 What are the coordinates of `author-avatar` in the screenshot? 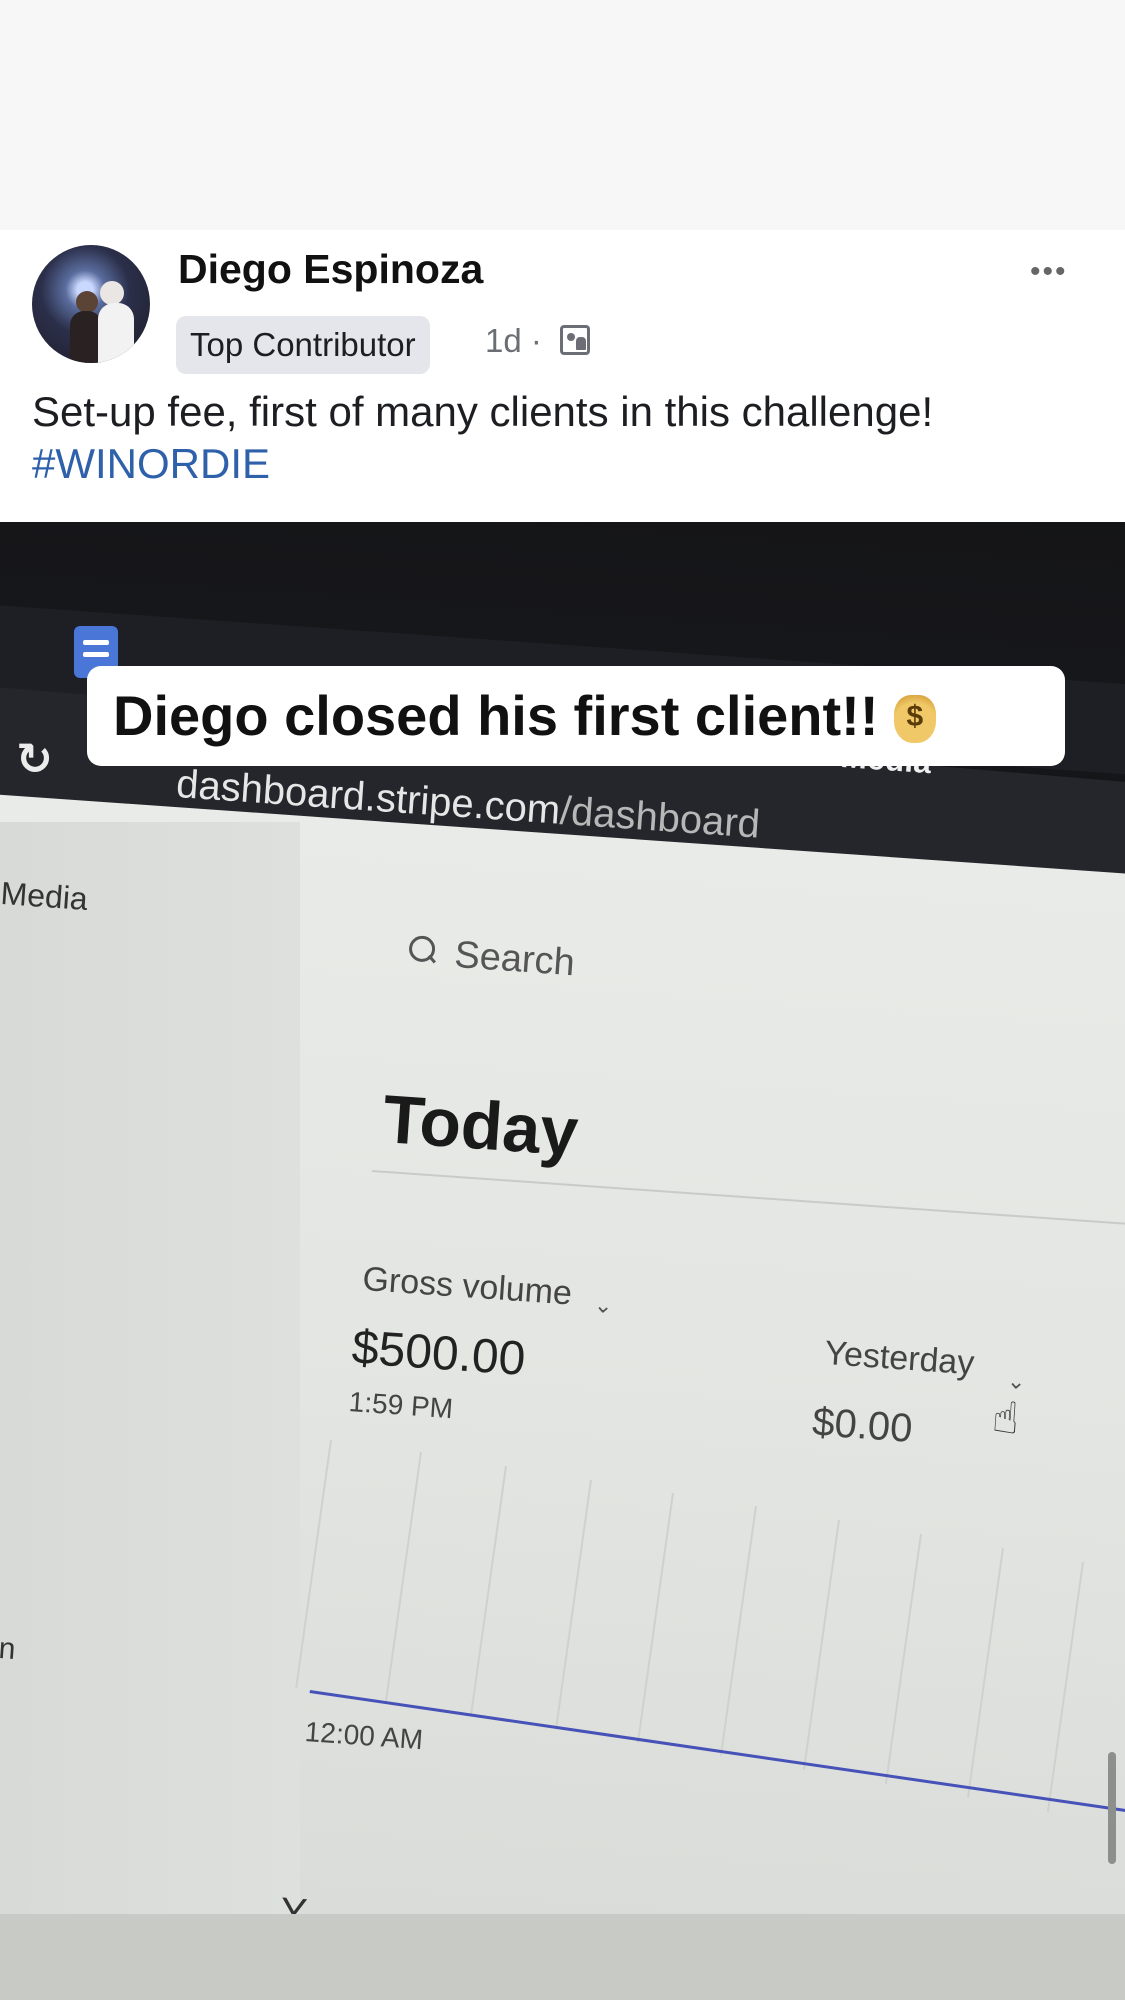 It's located at (91, 304).